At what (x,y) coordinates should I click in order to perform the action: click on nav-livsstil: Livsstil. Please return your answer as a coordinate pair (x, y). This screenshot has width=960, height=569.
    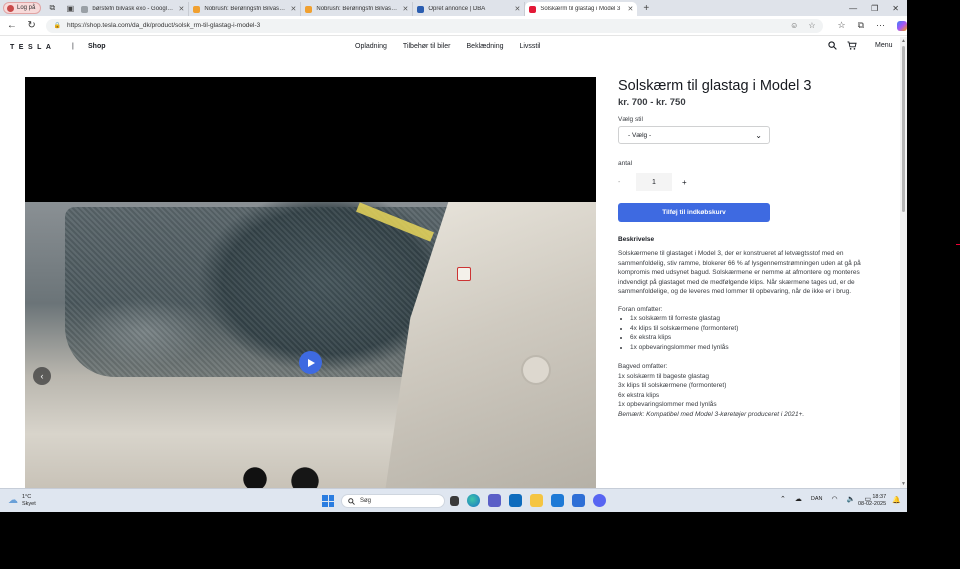
    Looking at the image, I should click on (529, 46).